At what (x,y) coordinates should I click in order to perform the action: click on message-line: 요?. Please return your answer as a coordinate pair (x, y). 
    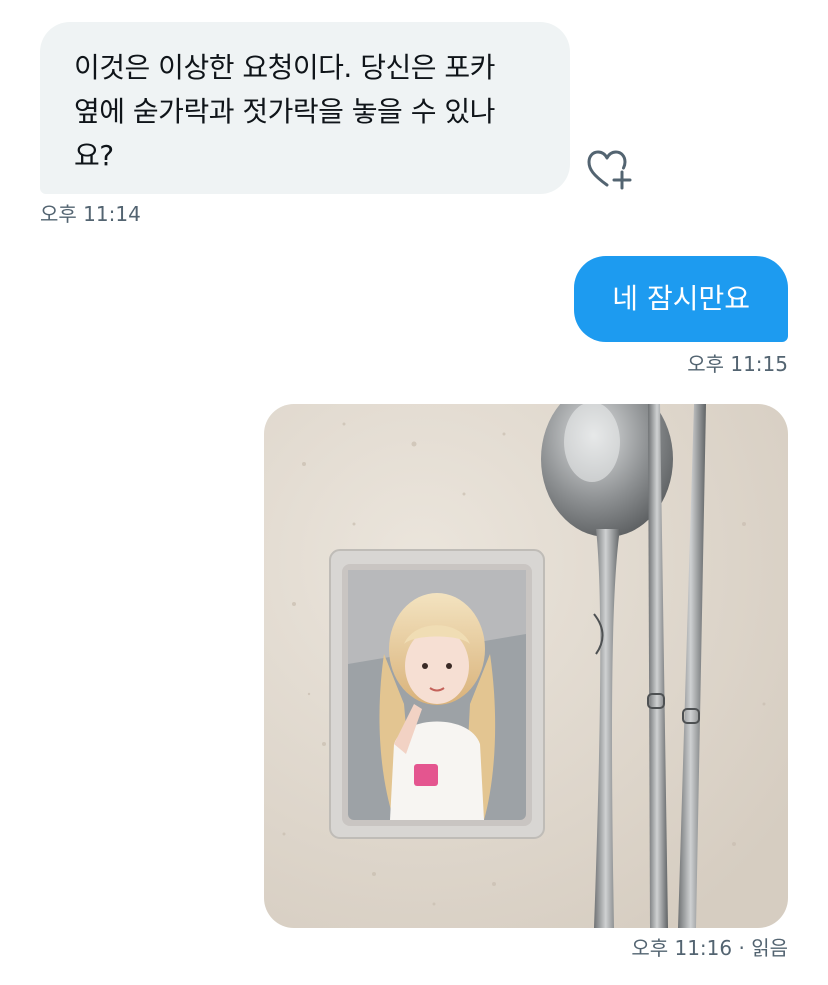
    Looking at the image, I should click on (94, 155).